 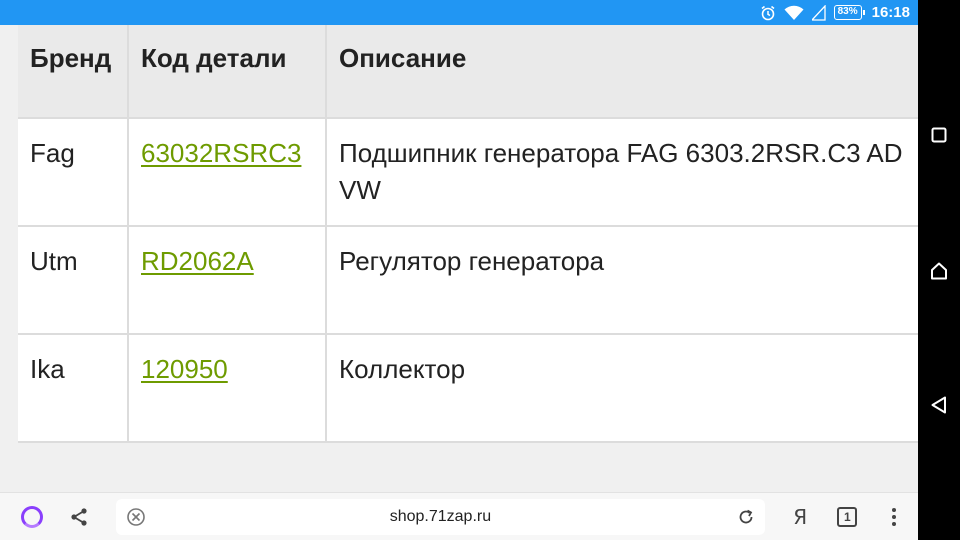 What do you see at coordinates (621, 72) in the screenshot?
I see `column-header-description: Описание` at bounding box center [621, 72].